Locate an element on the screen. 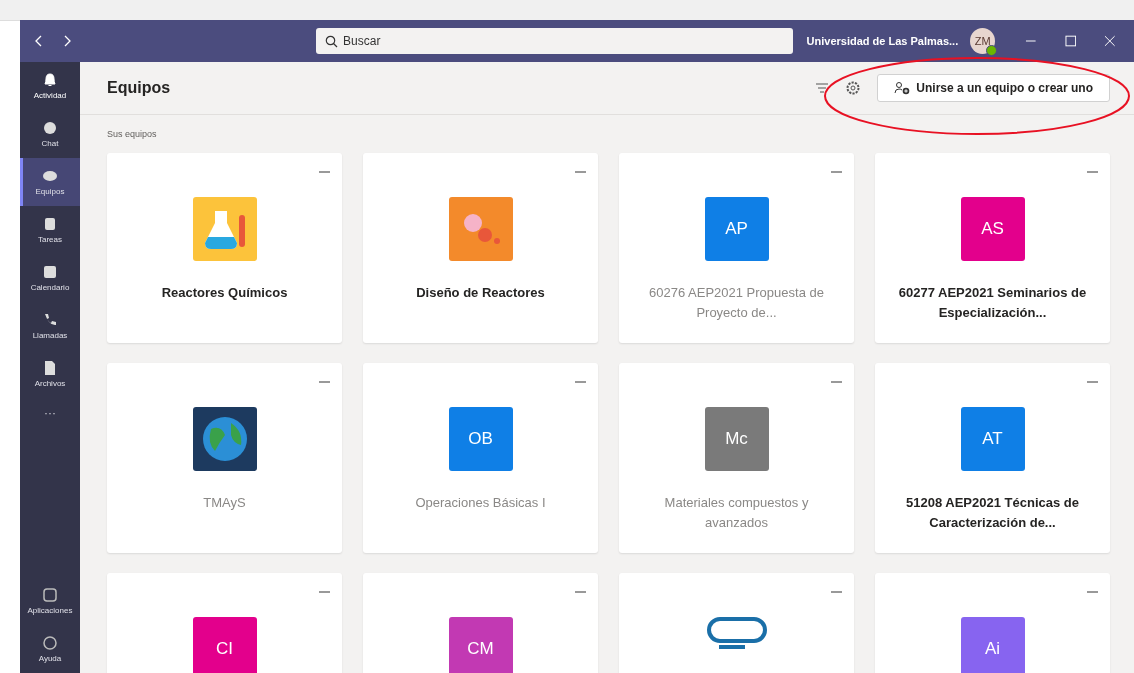  more-apps: ··· is located at coordinates (50, 413).